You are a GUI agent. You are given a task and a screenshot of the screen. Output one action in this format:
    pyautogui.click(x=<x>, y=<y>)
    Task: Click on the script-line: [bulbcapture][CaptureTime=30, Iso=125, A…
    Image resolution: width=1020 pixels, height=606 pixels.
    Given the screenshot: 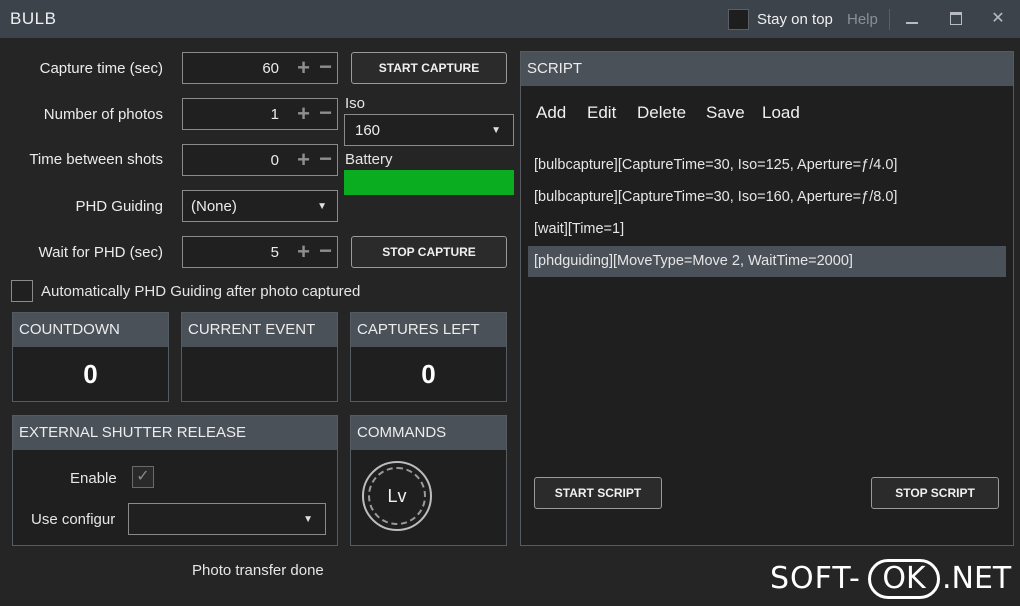 What is the action you would take?
    pyautogui.click(x=767, y=165)
    